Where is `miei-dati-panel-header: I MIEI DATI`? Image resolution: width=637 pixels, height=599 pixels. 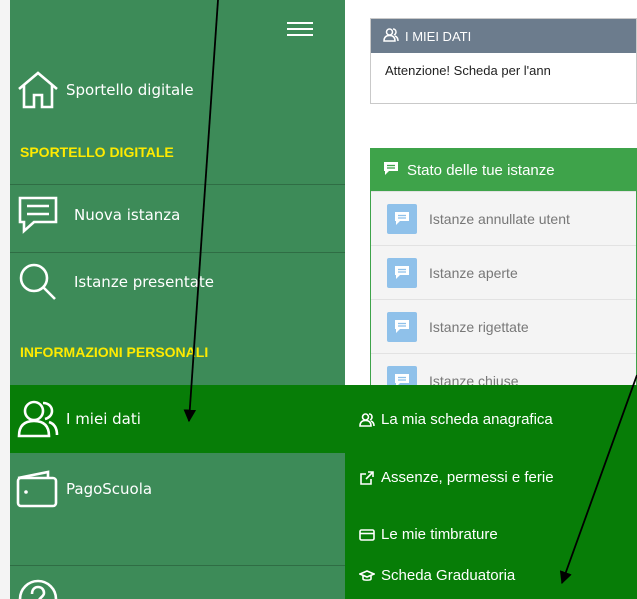
miei-dati-panel-header: I MIEI DATI is located at coordinates (503, 36).